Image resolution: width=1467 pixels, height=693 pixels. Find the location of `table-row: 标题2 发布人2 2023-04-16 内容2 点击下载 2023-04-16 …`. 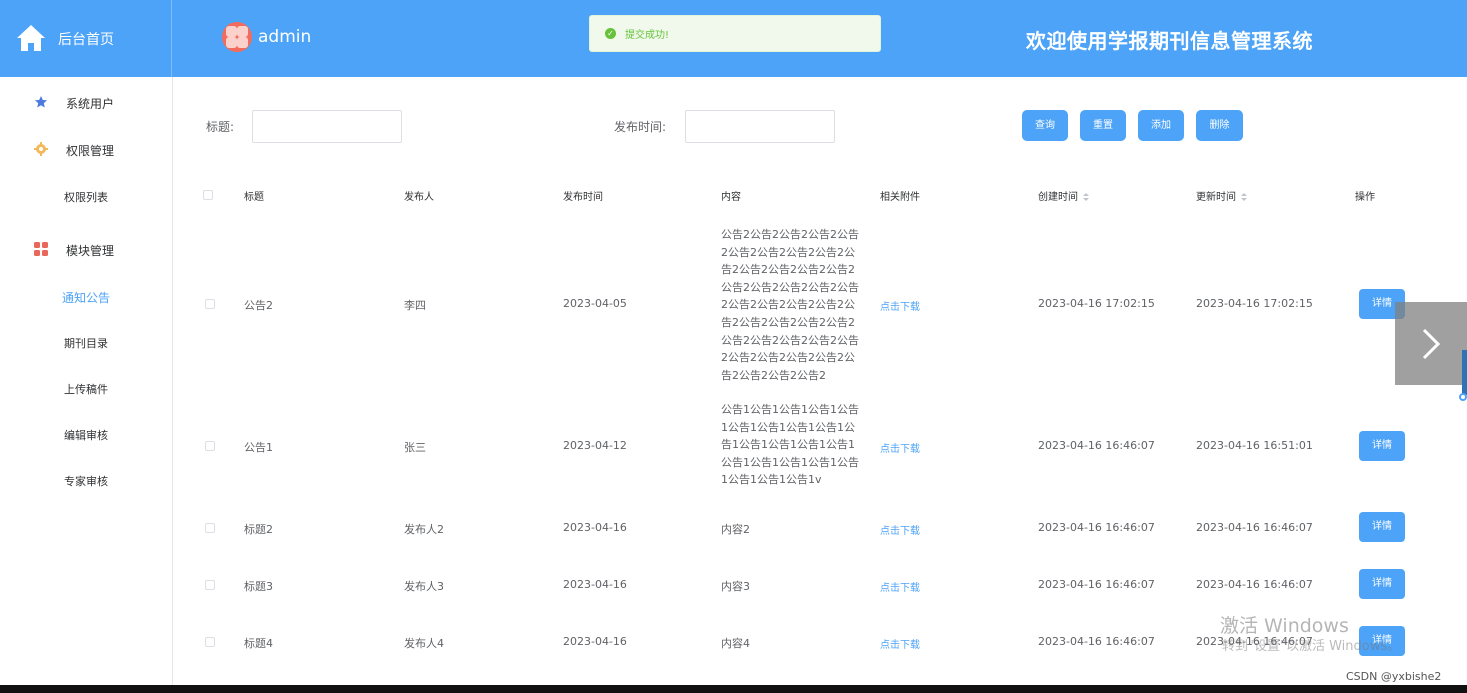

table-row: 标题2 发布人2 2023-04-16 内容2 点击下载 2023-04-16 … is located at coordinates (818, 530).